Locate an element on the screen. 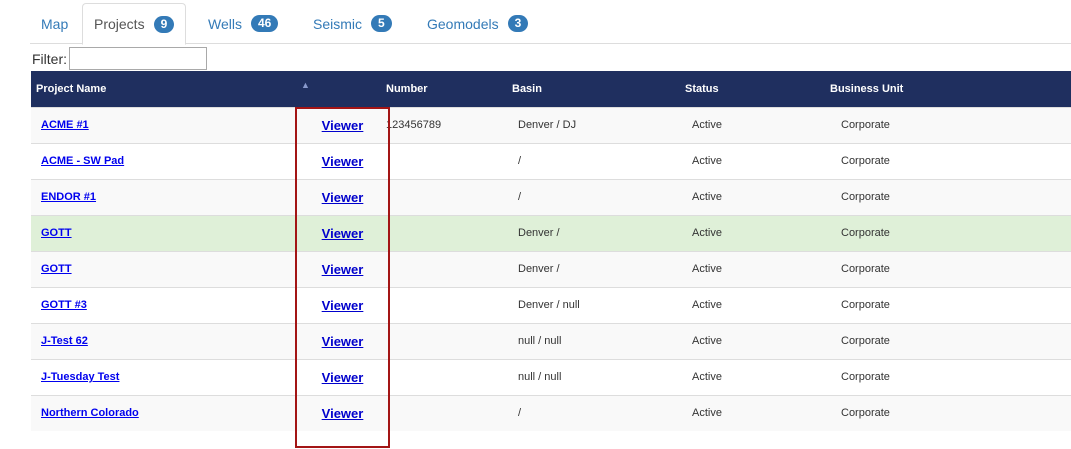  project-name-link: J-Test 62 is located at coordinates (64, 341).